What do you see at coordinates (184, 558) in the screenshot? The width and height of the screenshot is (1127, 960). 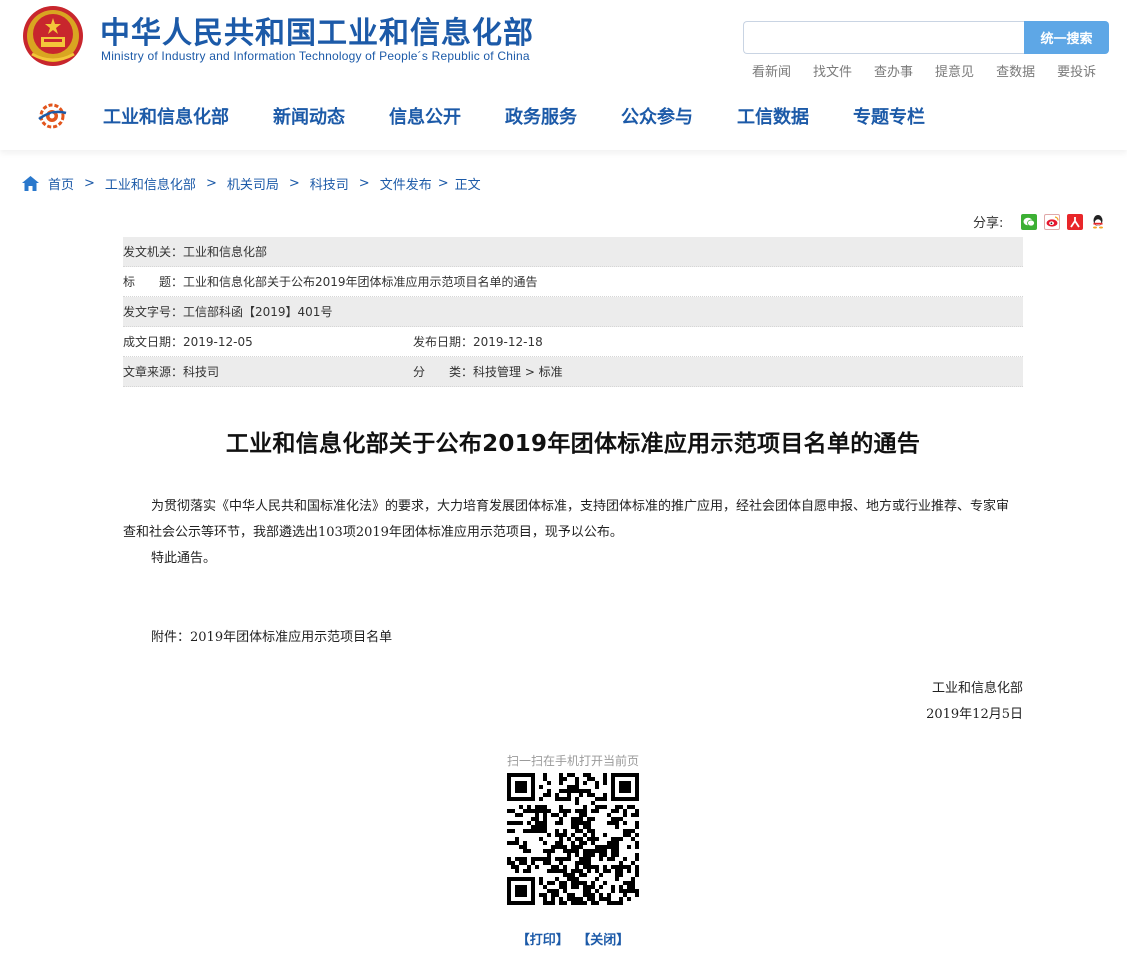 I see `article-paragraph: 特此通告。` at bounding box center [184, 558].